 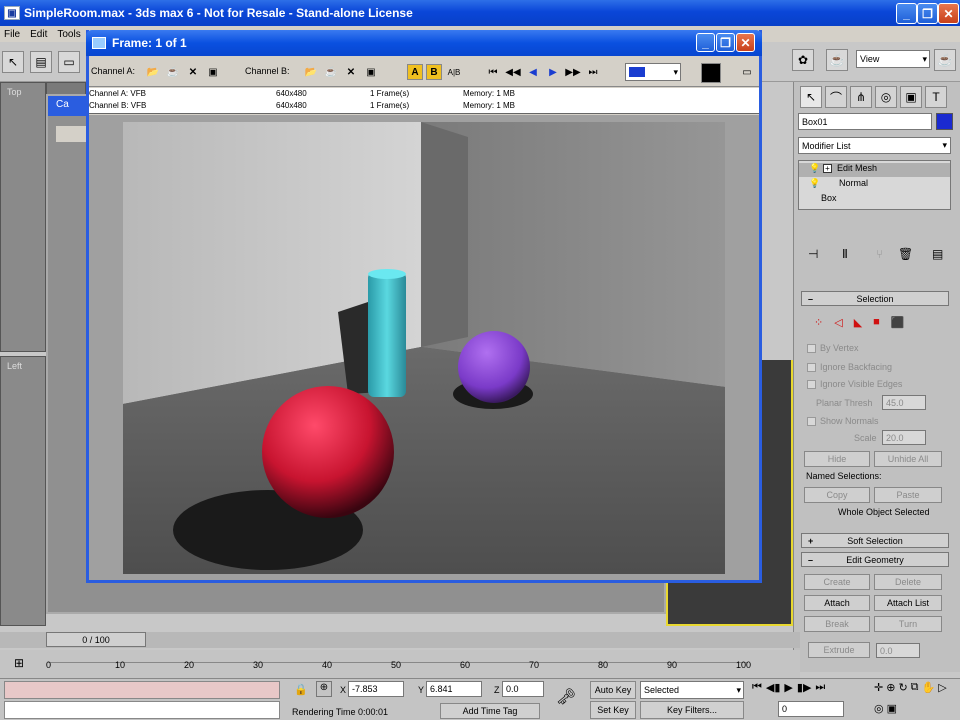 I want to click on turn-button: Turn, so click(x=908, y=624).